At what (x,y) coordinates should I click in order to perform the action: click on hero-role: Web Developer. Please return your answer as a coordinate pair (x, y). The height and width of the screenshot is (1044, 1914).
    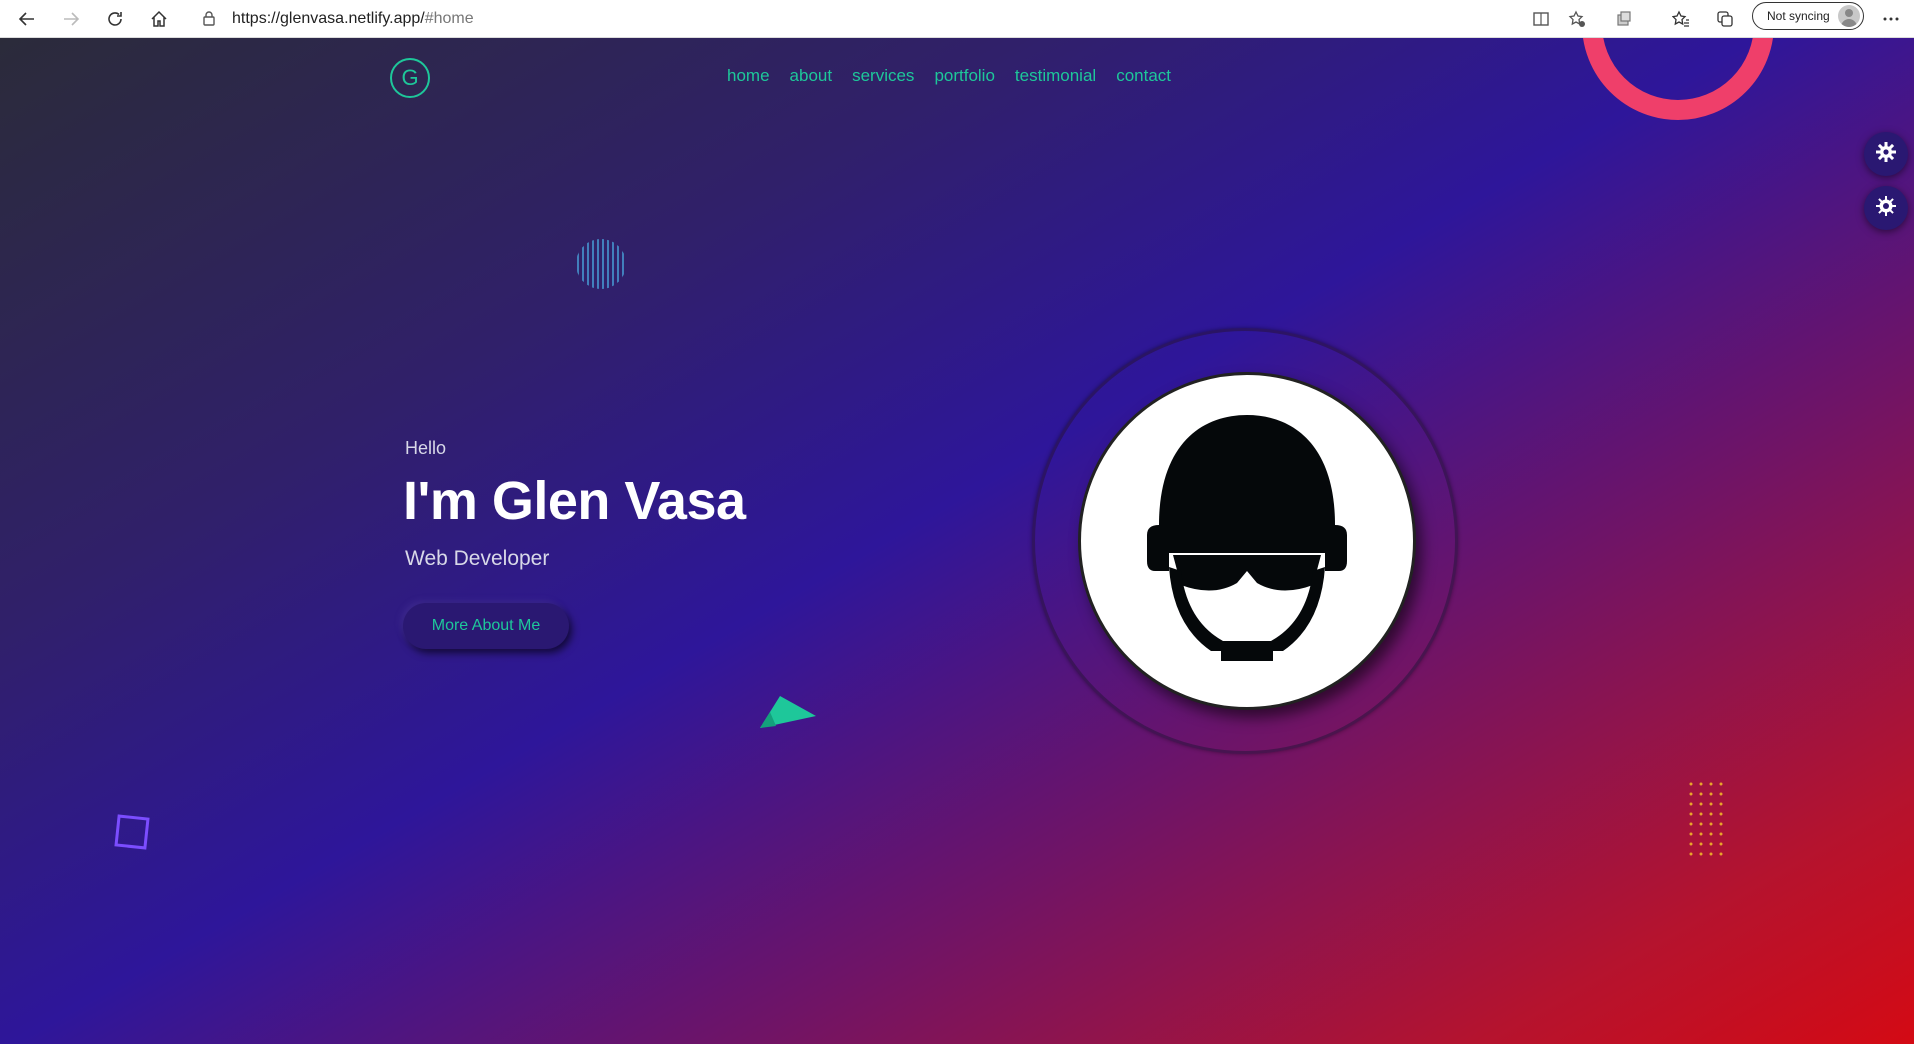
    Looking at the image, I should click on (477, 558).